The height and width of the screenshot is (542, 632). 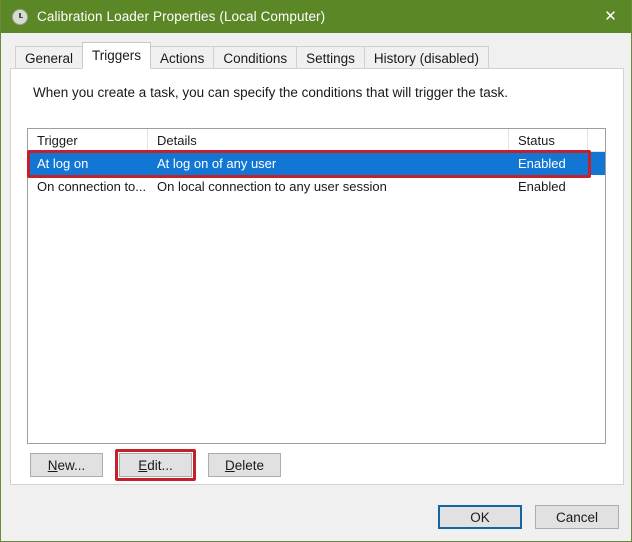 I want to click on clock-icon, so click(x=20, y=16).